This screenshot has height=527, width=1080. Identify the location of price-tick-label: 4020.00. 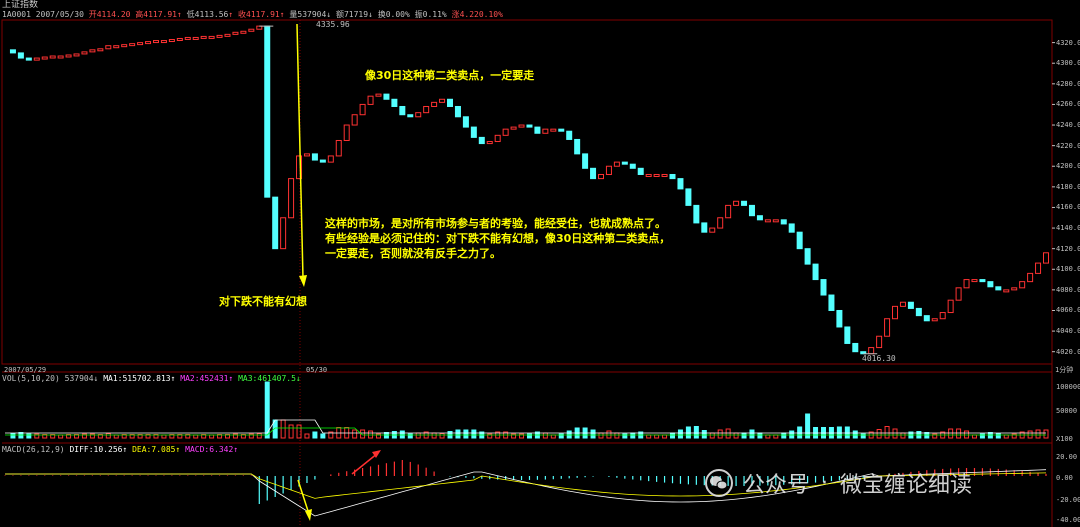
(1068, 351).